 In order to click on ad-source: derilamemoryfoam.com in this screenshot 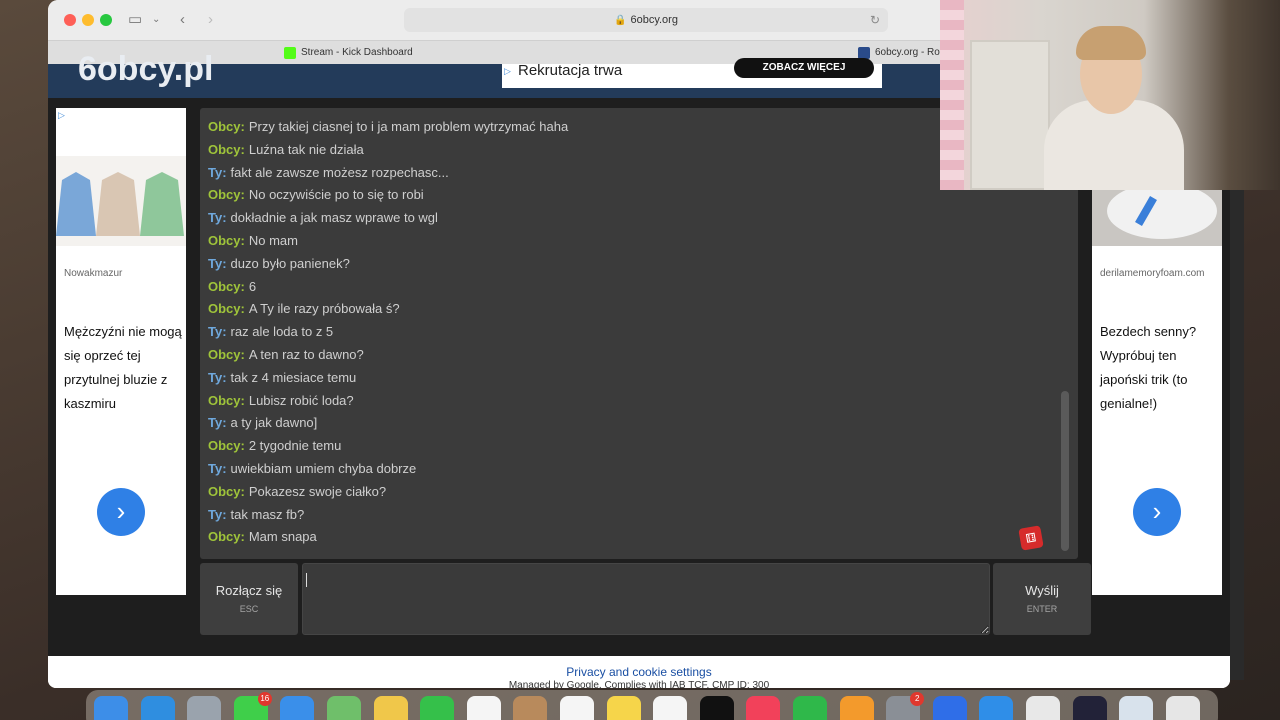, I will do `click(1152, 273)`.